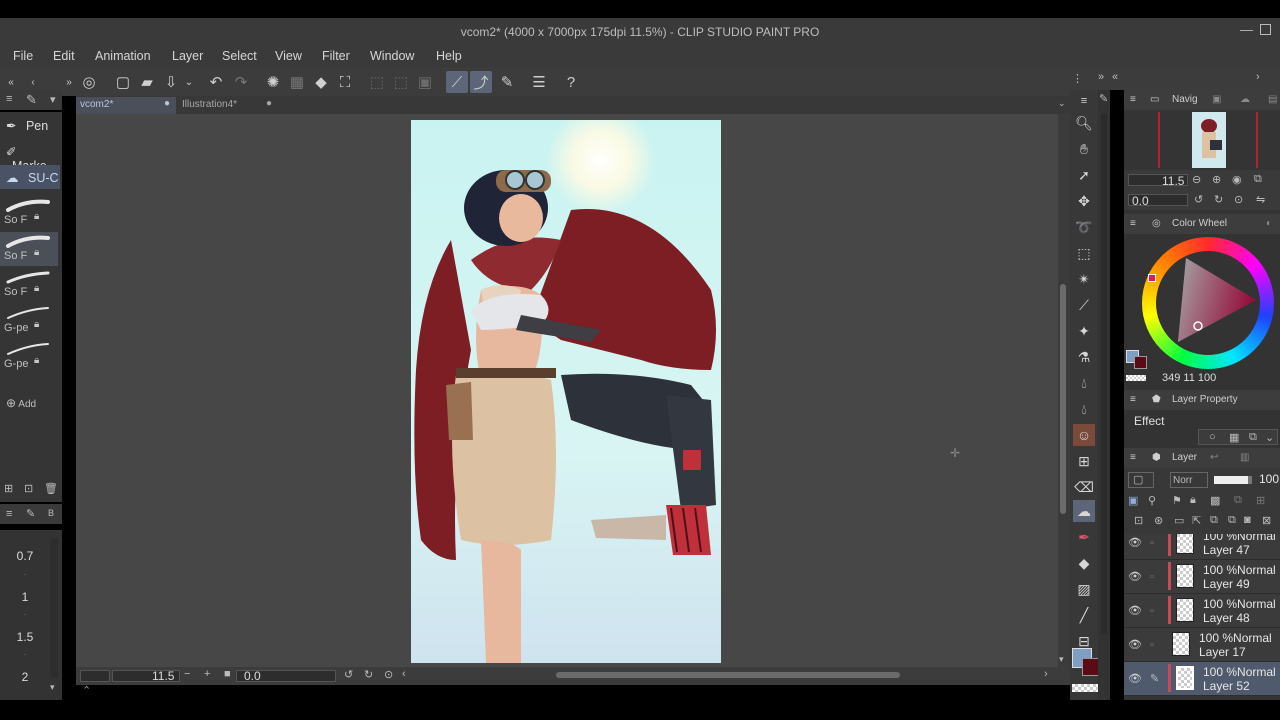  I want to click on layer-row: 👁︎ ▫ 100 %Normal Layer 48, so click(1202, 611).